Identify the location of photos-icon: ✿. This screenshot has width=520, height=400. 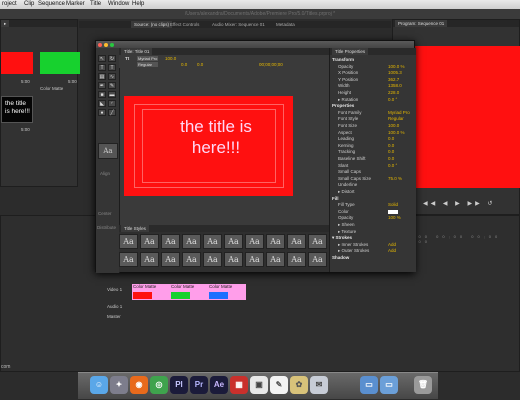
(299, 385).